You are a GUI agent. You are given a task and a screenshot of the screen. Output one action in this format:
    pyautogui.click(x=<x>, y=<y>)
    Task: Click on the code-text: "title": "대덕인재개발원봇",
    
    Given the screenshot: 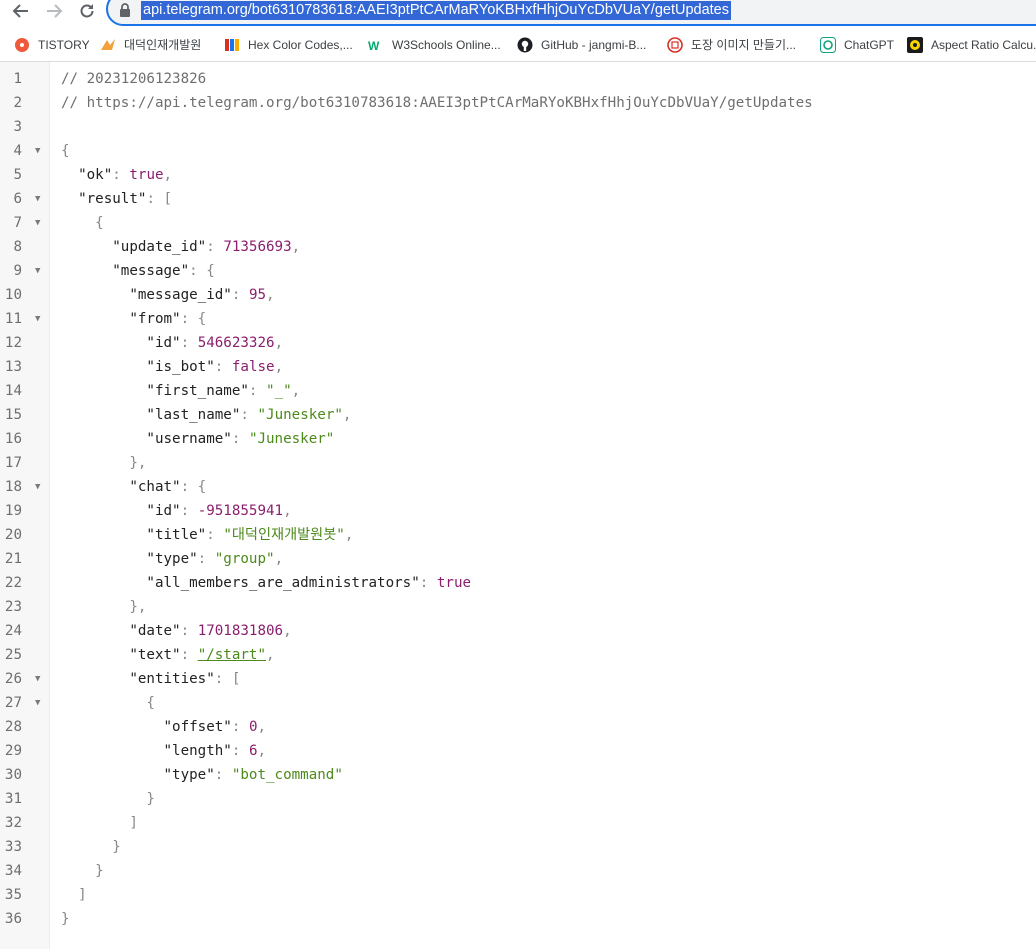 What is the action you would take?
    pyautogui.click(x=207, y=535)
    